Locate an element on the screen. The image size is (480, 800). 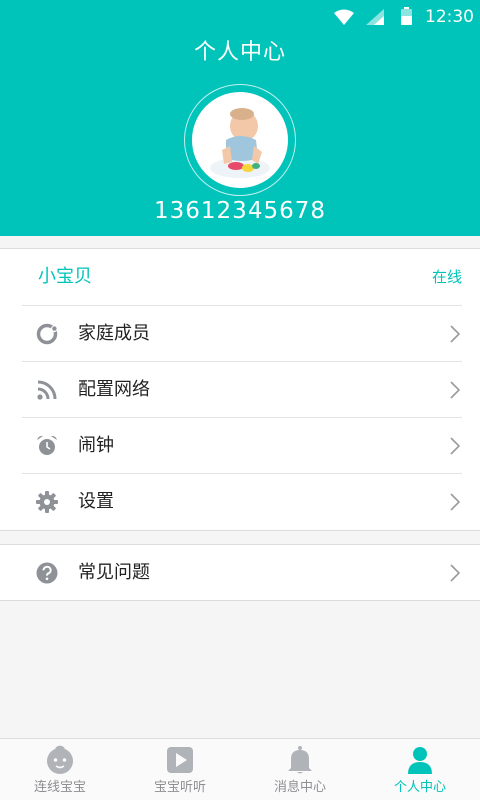
tab-profile: 个人中心 is located at coordinates (420, 769).